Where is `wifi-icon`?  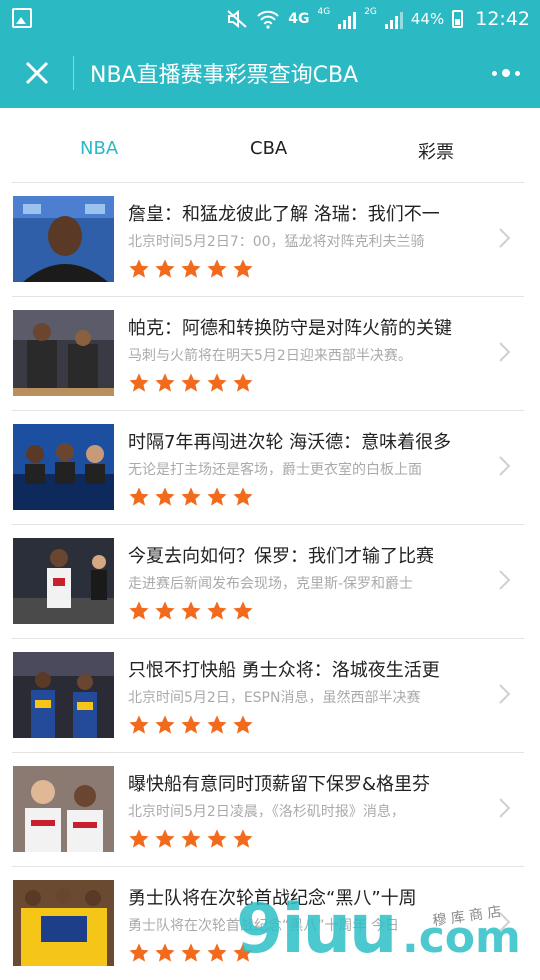 wifi-icon is located at coordinates (268, 19).